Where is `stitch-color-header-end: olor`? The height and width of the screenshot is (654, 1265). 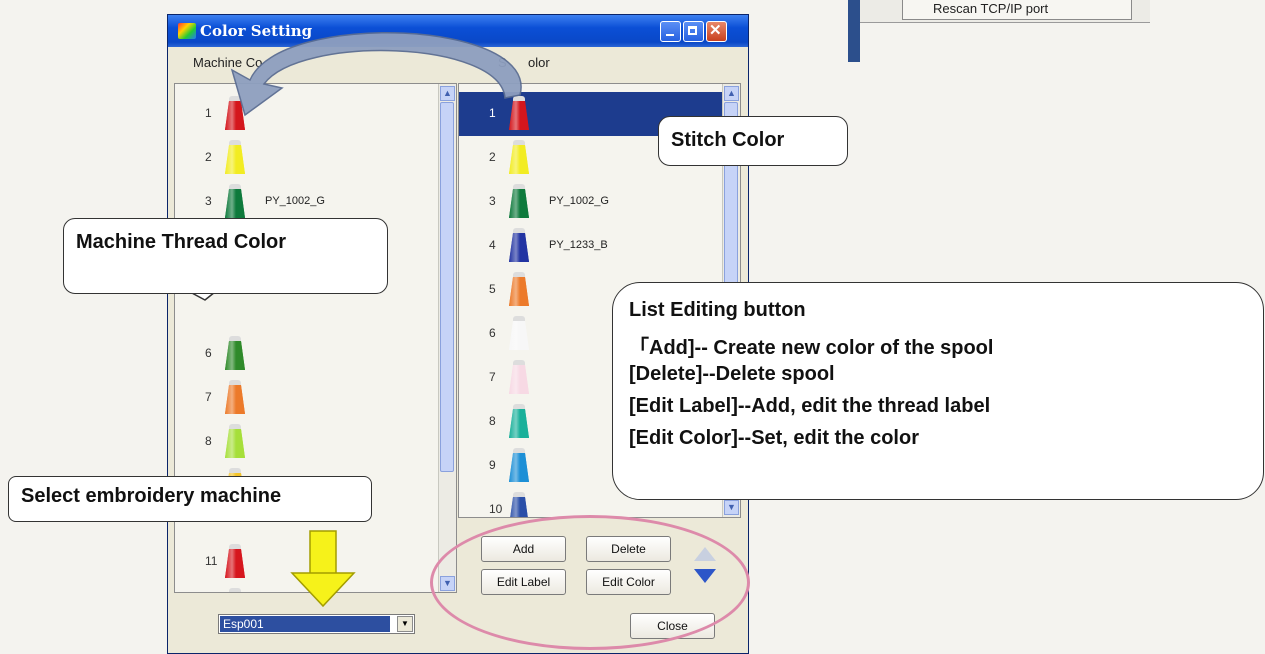
stitch-color-header-end: olor is located at coordinates (539, 62).